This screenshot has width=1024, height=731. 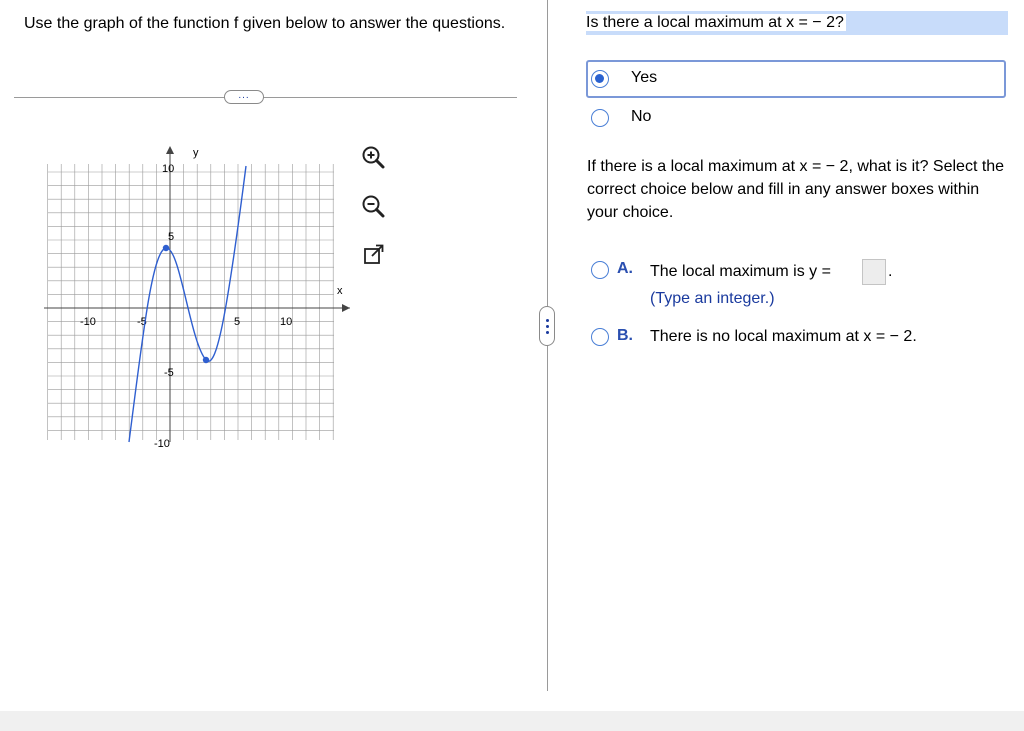 What do you see at coordinates (265, 97) in the screenshot?
I see `divider` at bounding box center [265, 97].